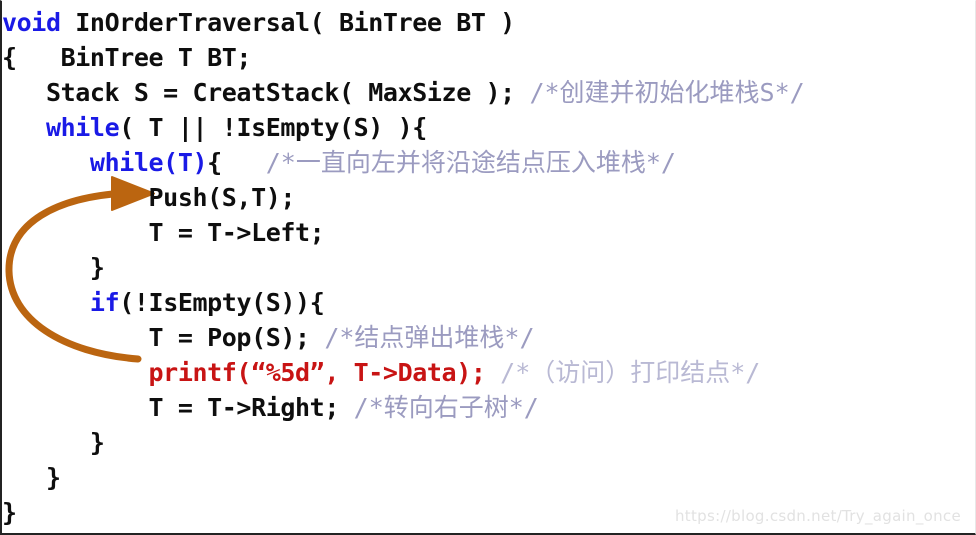 This screenshot has height=535, width=976. What do you see at coordinates (488, 232) in the screenshot?
I see `code-line: T = T->Left;` at bounding box center [488, 232].